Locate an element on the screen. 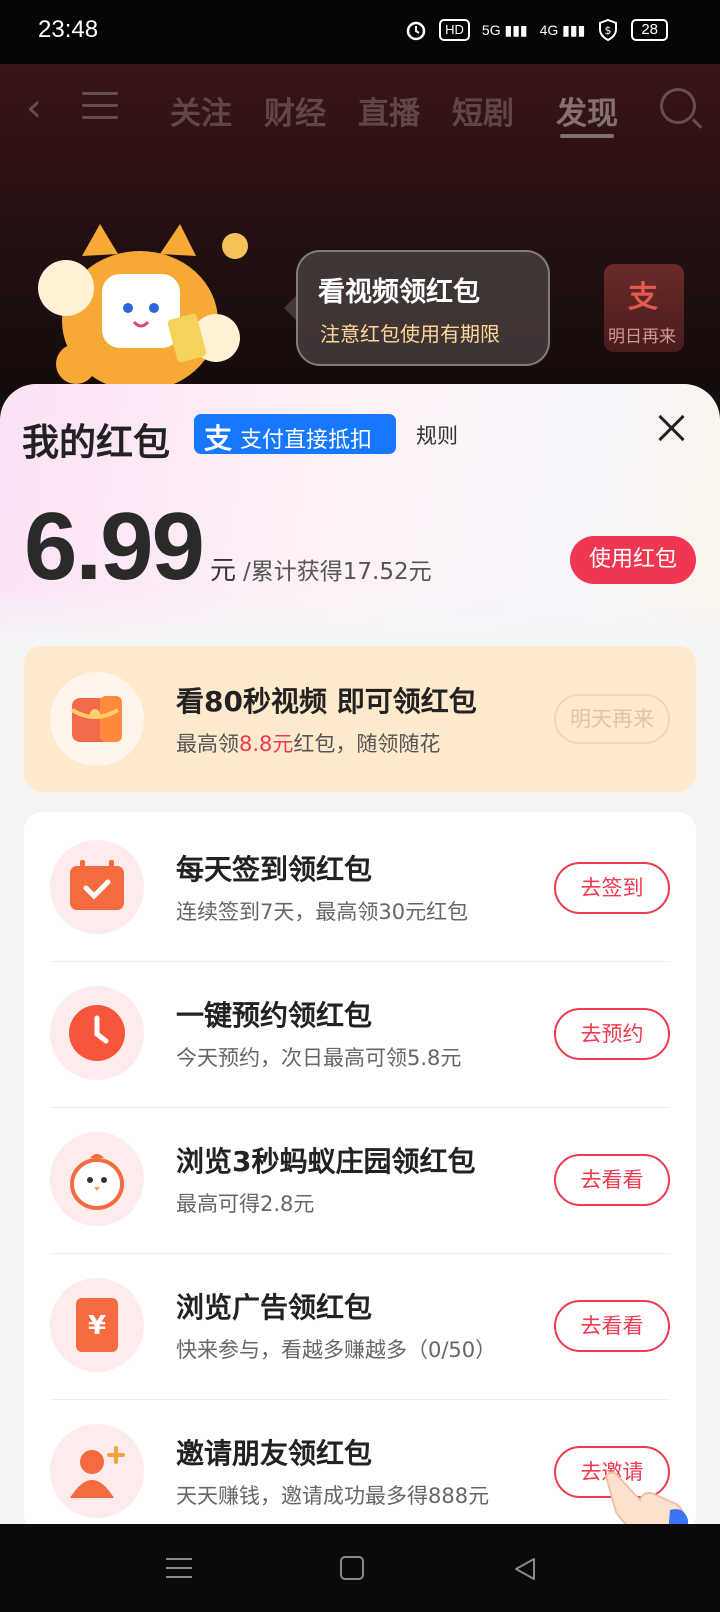 This screenshot has height=1612, width=720. reserve-button: 去预约 is located at coordinates (612, 1034).